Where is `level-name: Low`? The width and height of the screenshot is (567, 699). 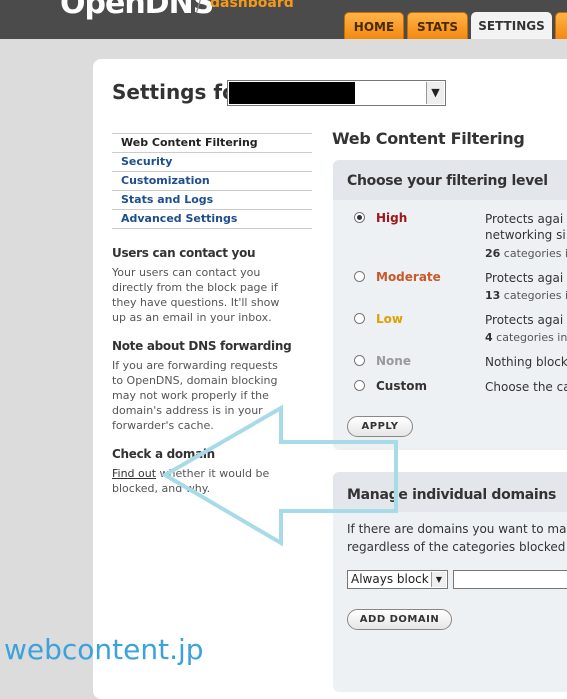
level-name: Low is located at coordinates (389, 319).